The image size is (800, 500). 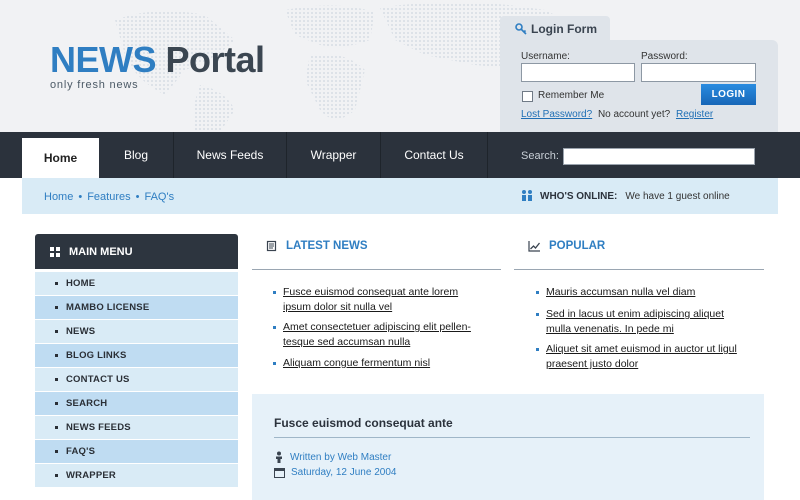 I want to click on logo-portal-text: Portal, so click(x=215, y=59).